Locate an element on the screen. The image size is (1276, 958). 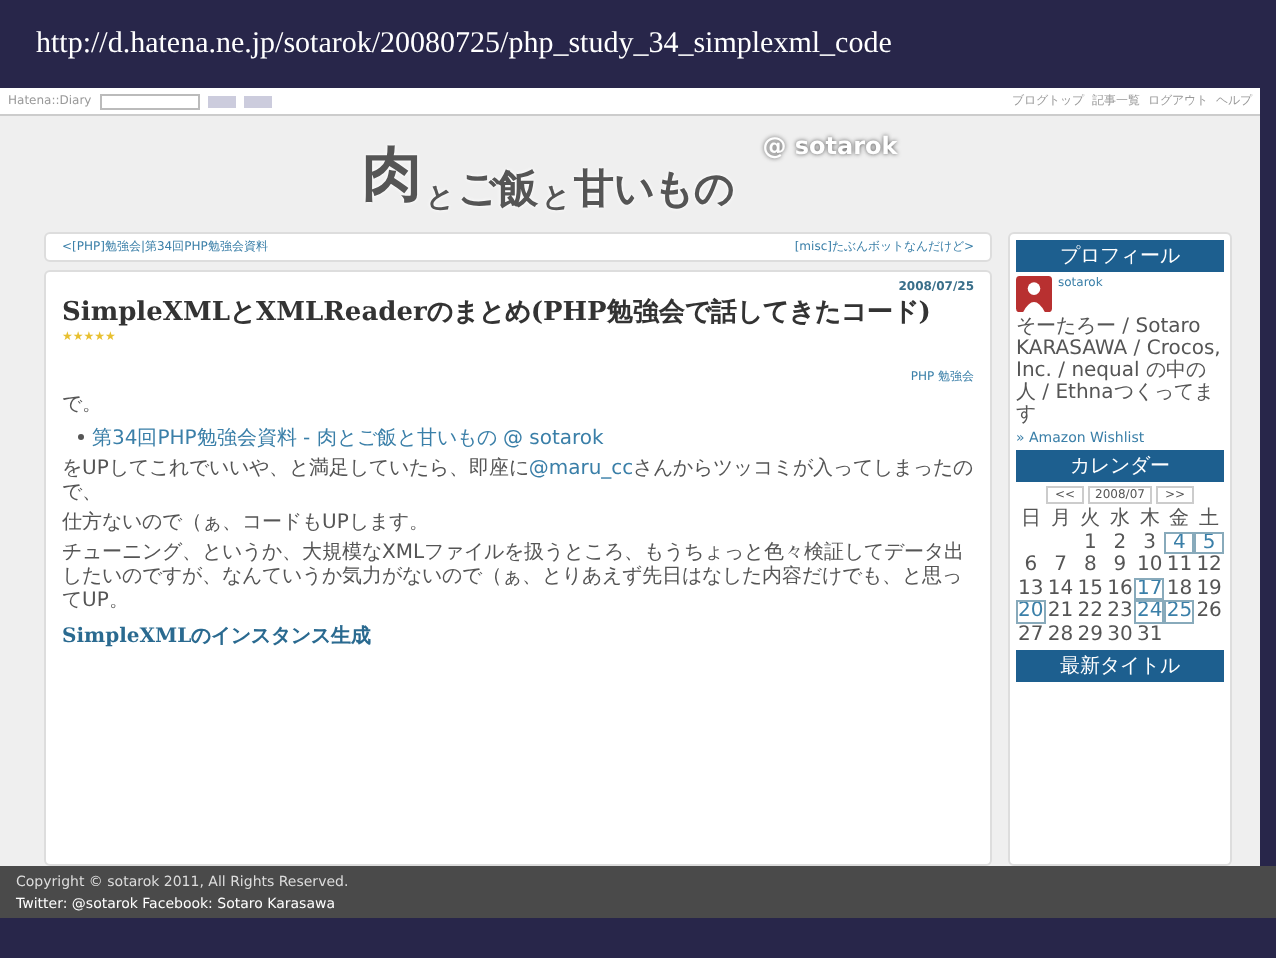
calendar-day-link: 4 is located at coordinates (1179, 542).